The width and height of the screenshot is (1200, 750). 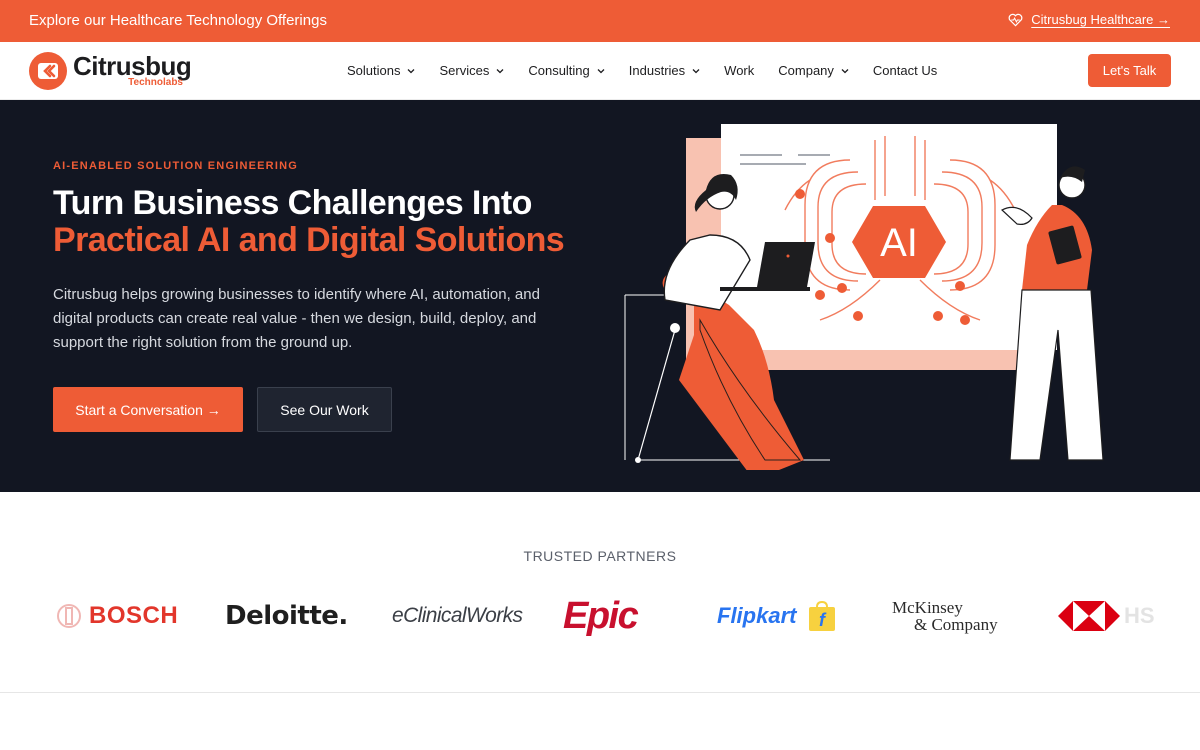 I want to click on section-divider, so click(x=600, y=692).